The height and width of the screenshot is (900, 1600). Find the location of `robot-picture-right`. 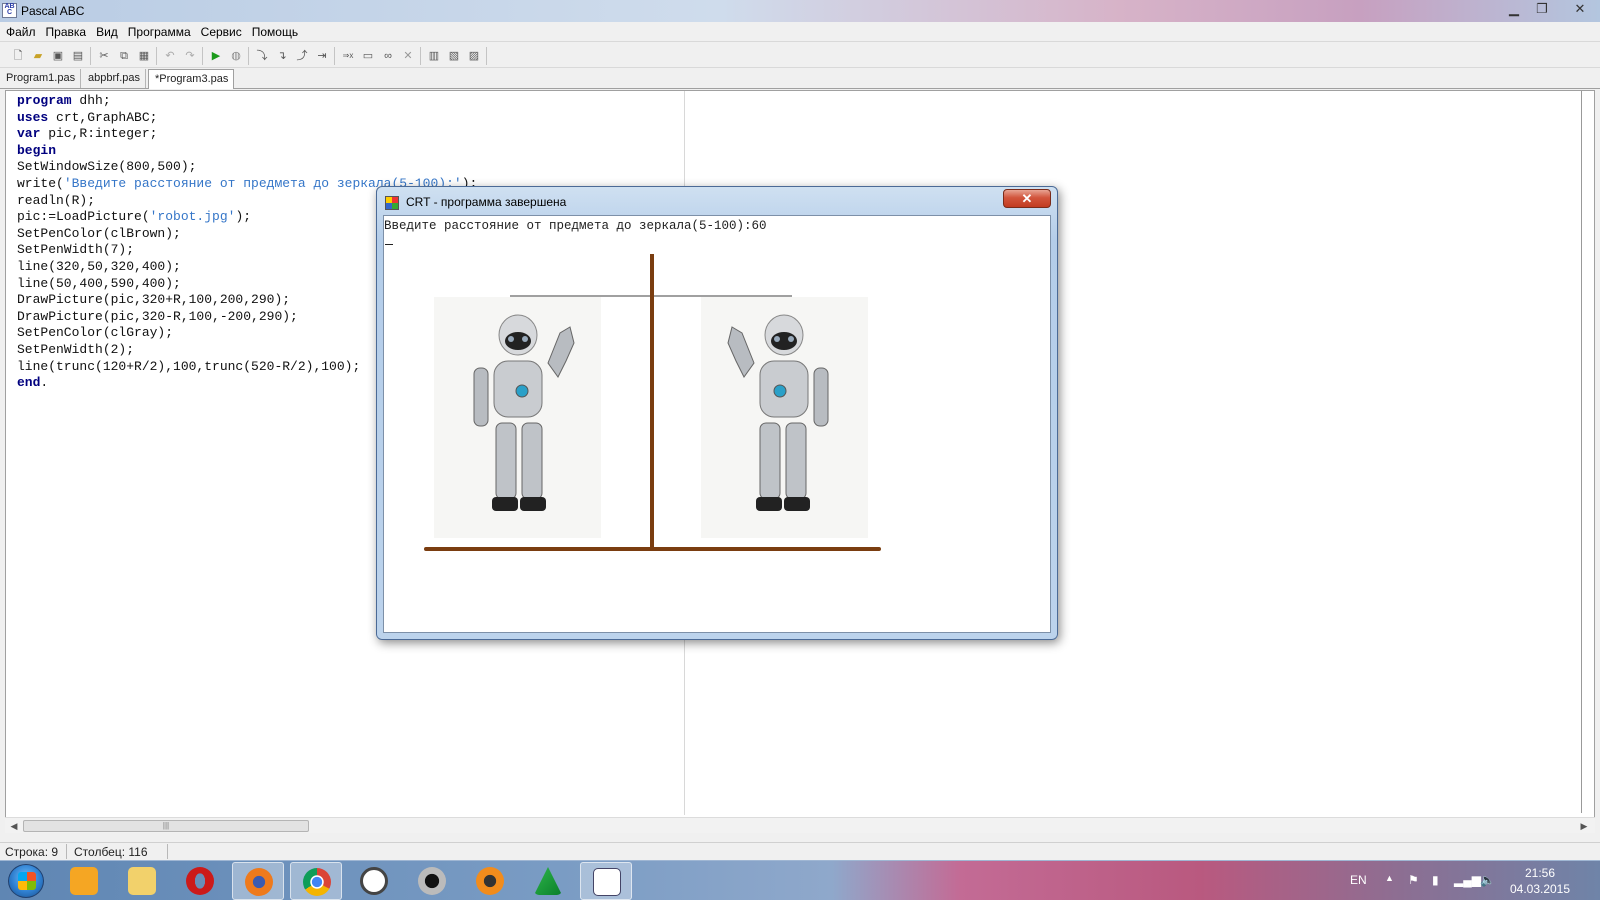

robot-picture-right is located at coordinates (784, 417).